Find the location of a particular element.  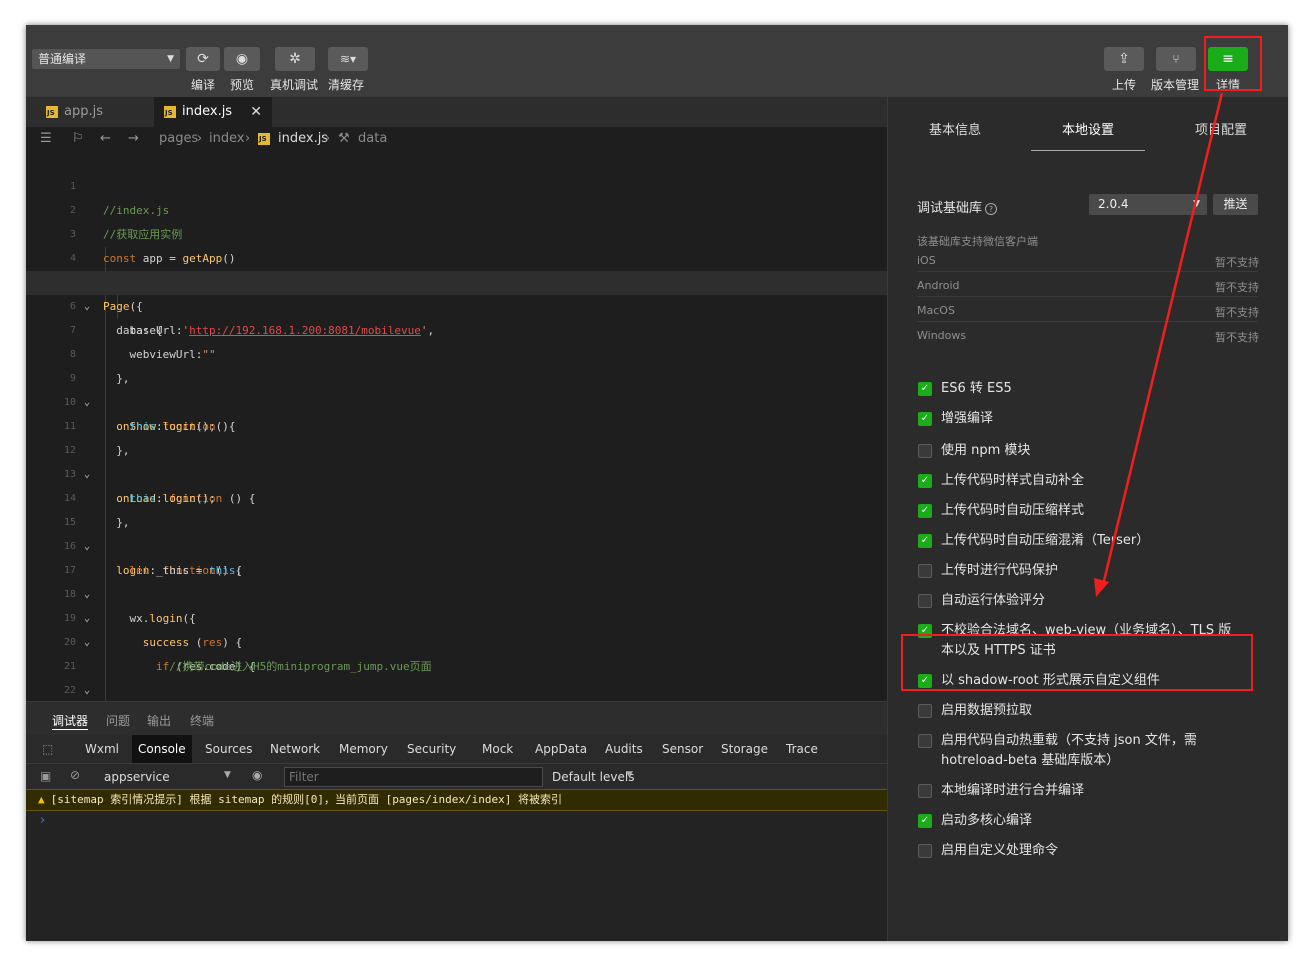

compile-button: ⟳ is located at coordinates (203, 59).